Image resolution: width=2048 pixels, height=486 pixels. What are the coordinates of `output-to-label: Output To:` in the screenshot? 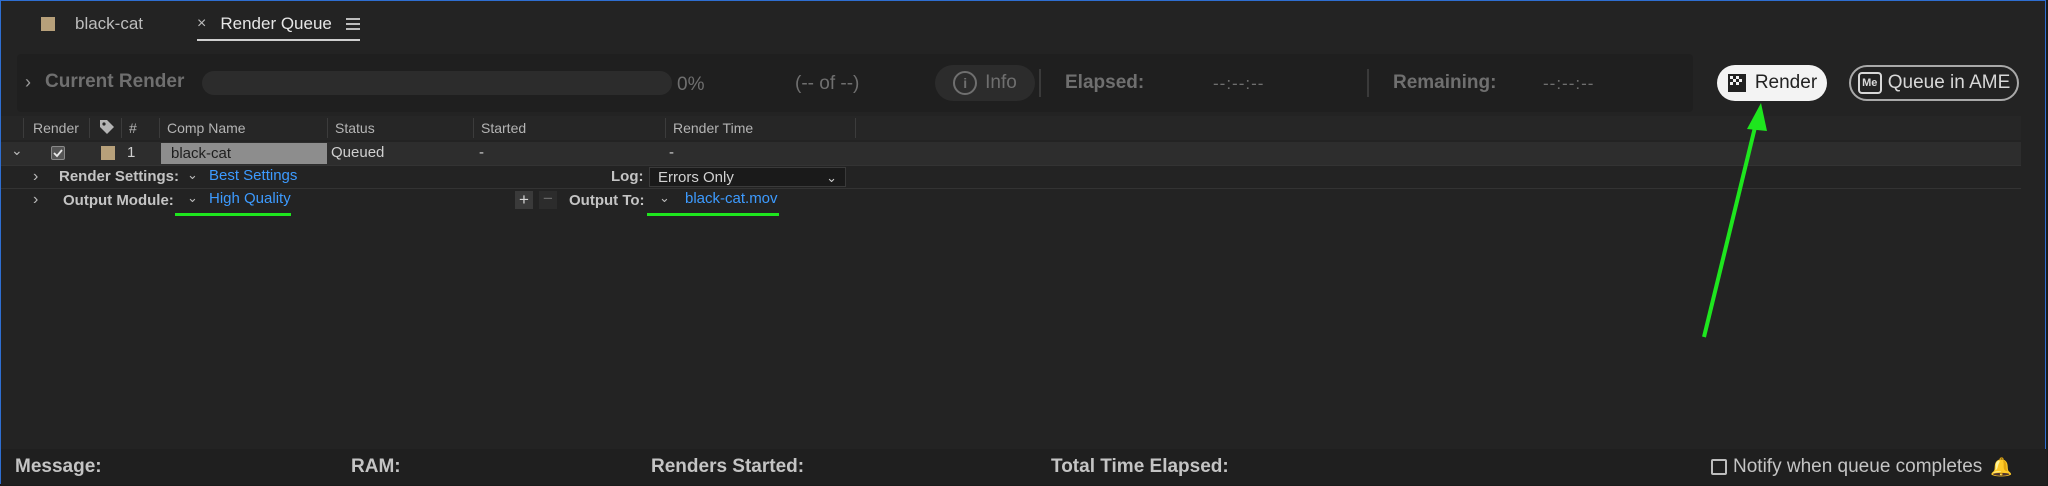 It's located at (607, 200).